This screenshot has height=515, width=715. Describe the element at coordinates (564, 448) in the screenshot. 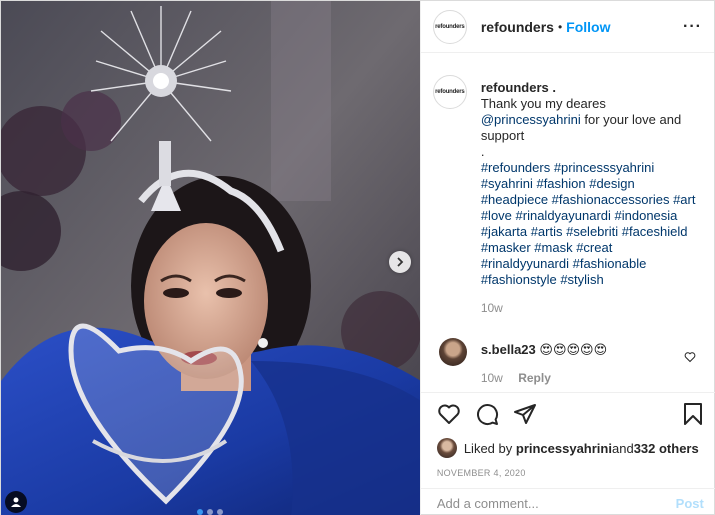

I see `likes-user: princessyahrini` at that location.